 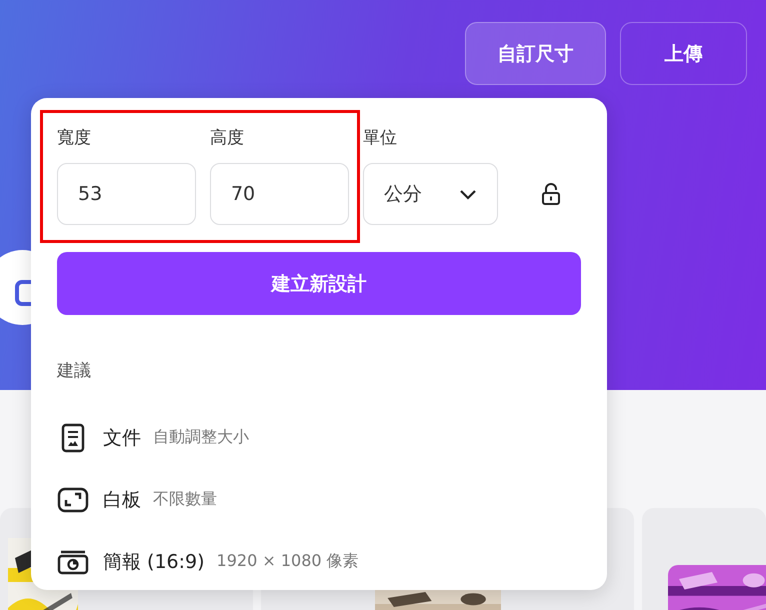 I want to click on width-field: 53, so click(x=126, y=194).